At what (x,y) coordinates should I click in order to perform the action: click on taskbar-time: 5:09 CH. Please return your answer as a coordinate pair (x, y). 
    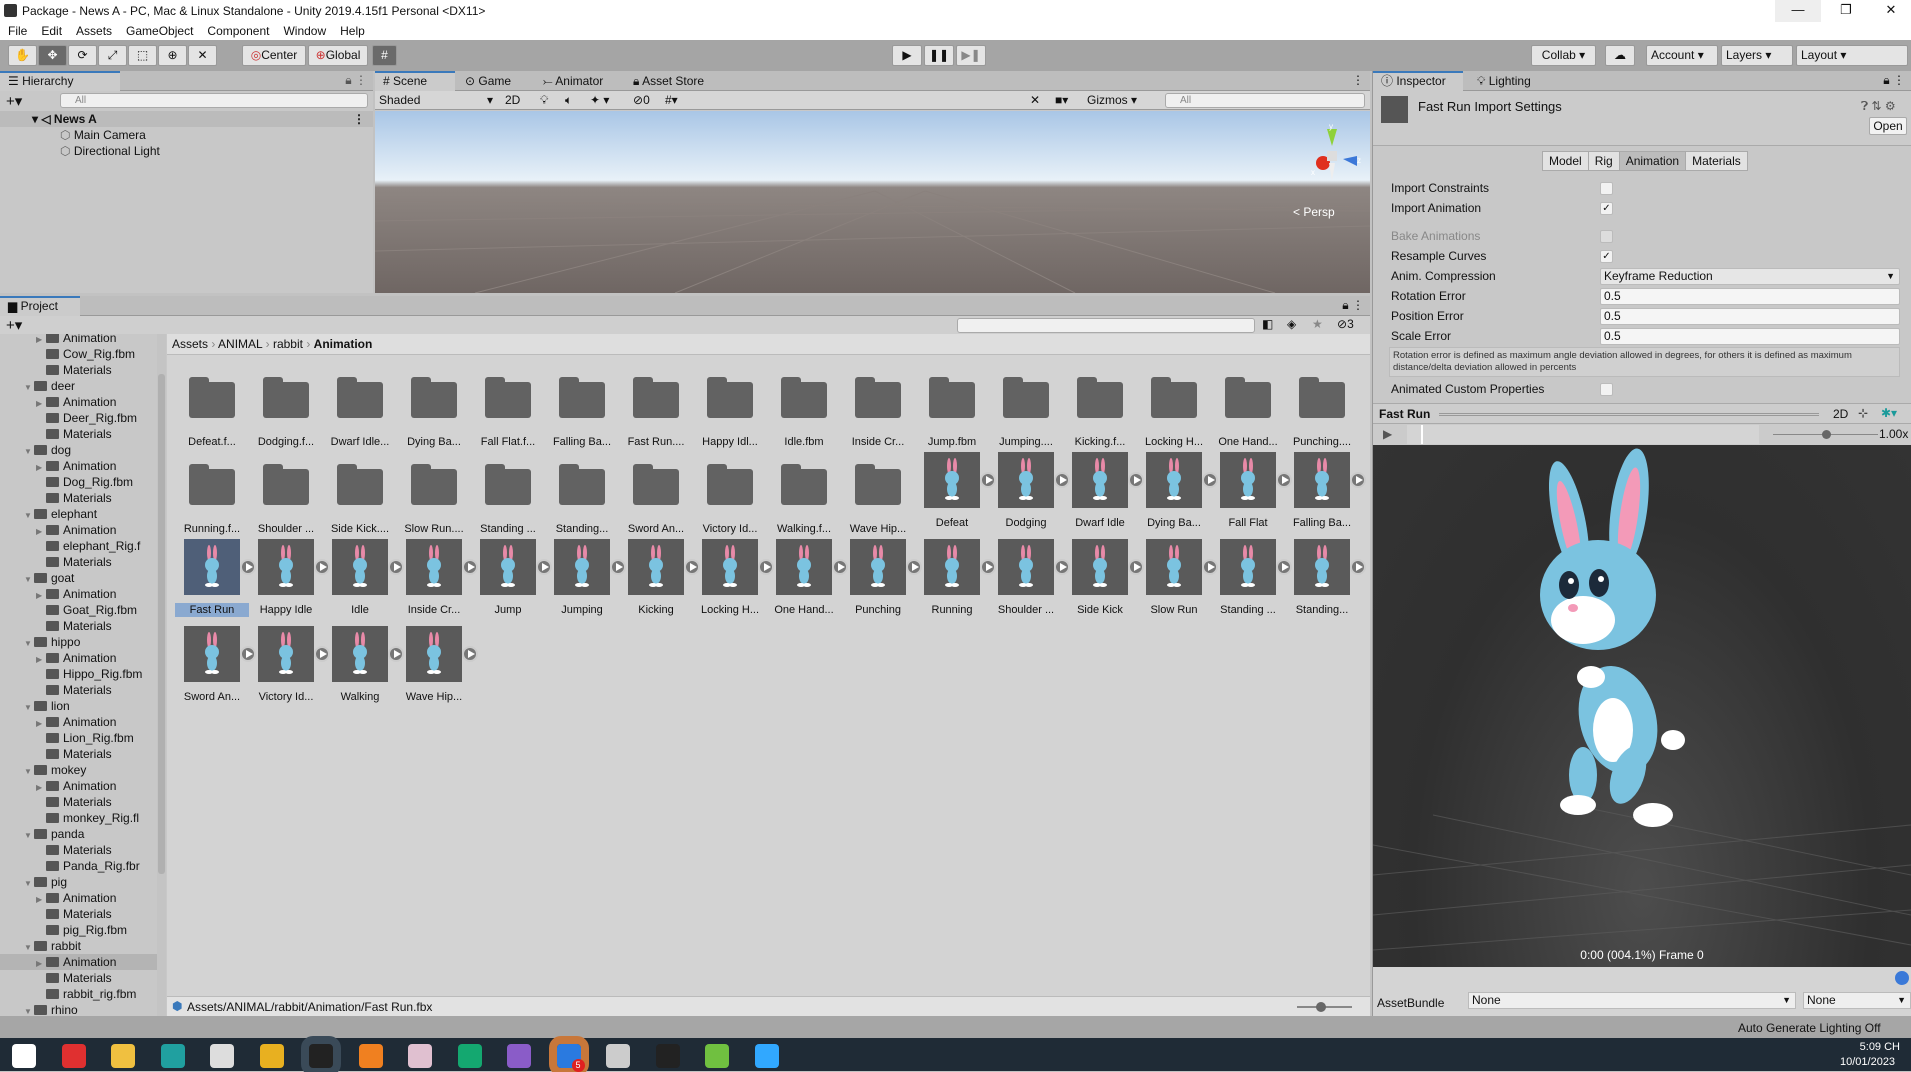
    Looking at the image, I should click on (1870, 1047).